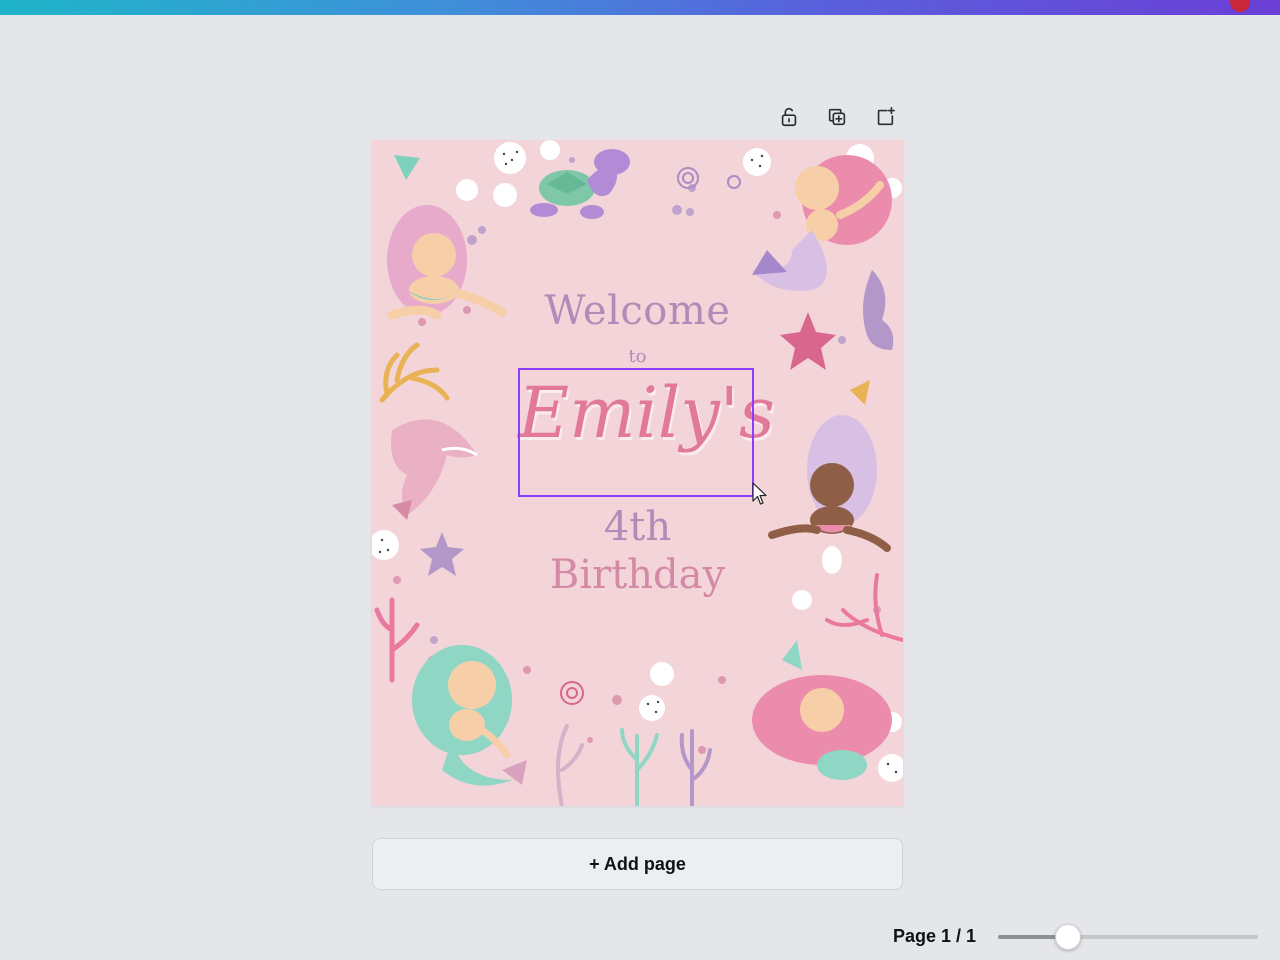  I want to click on duplicate-page-button, so click(837, 117).